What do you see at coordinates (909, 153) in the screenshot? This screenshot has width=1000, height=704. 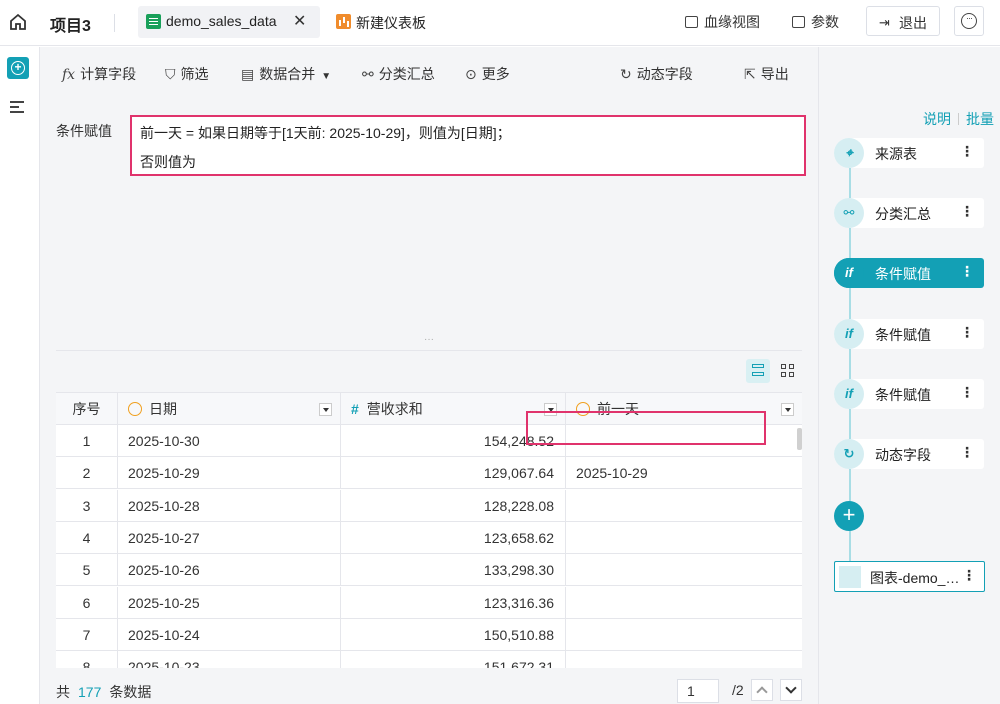 I see `flow-node: ⌖ 来源表 ⋮` at bounding box center [909, 153].